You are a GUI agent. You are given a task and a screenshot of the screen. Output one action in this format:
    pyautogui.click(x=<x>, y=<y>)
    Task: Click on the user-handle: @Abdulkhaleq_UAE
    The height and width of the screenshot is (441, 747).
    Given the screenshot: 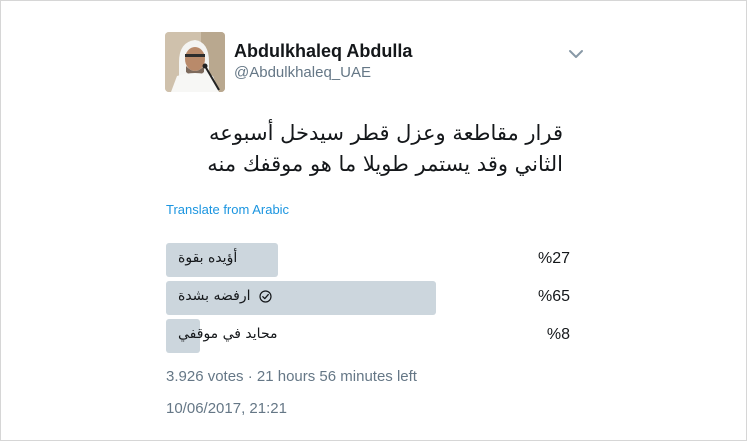 What is the action you would take?
    pyautogui.click(x=302, y=72)
    